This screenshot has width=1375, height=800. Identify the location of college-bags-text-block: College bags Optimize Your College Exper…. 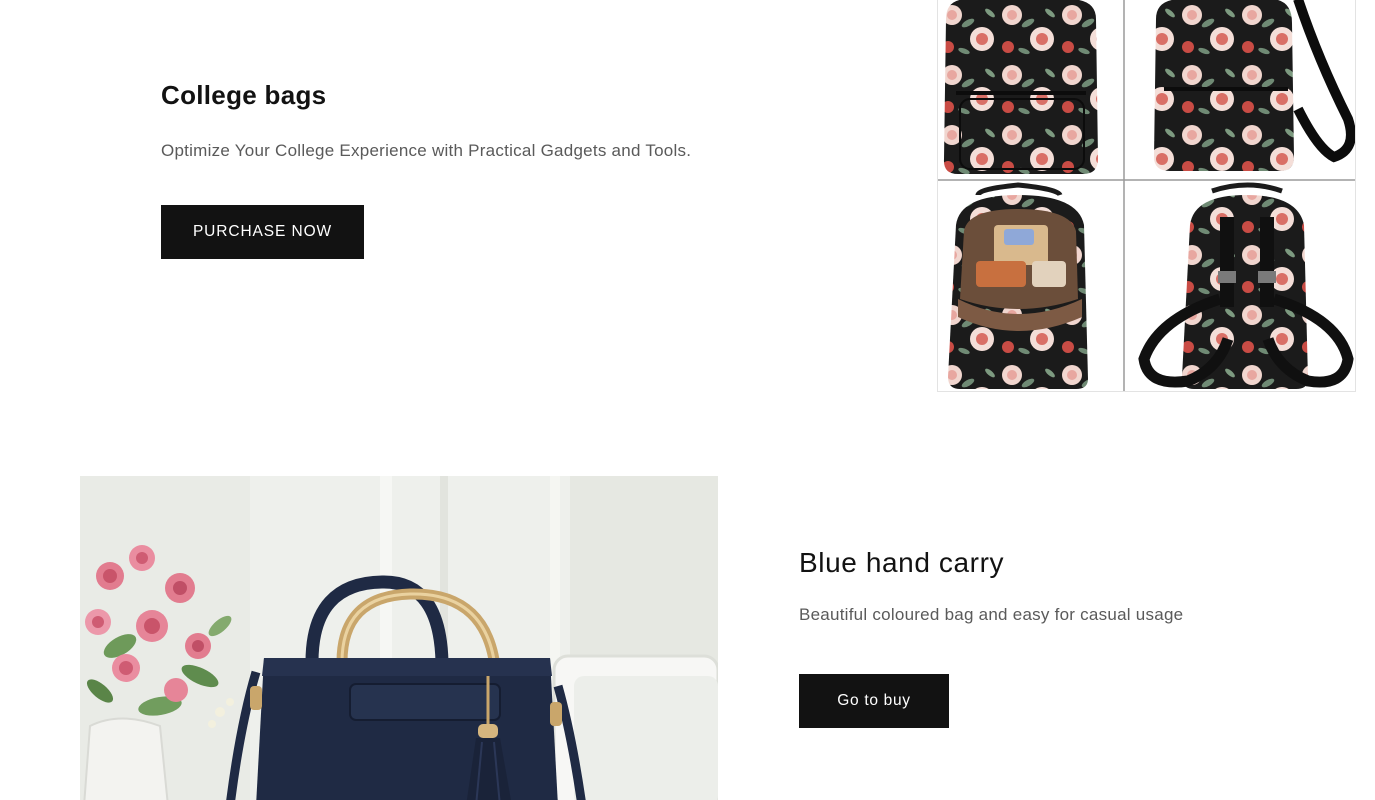
(481, 120).